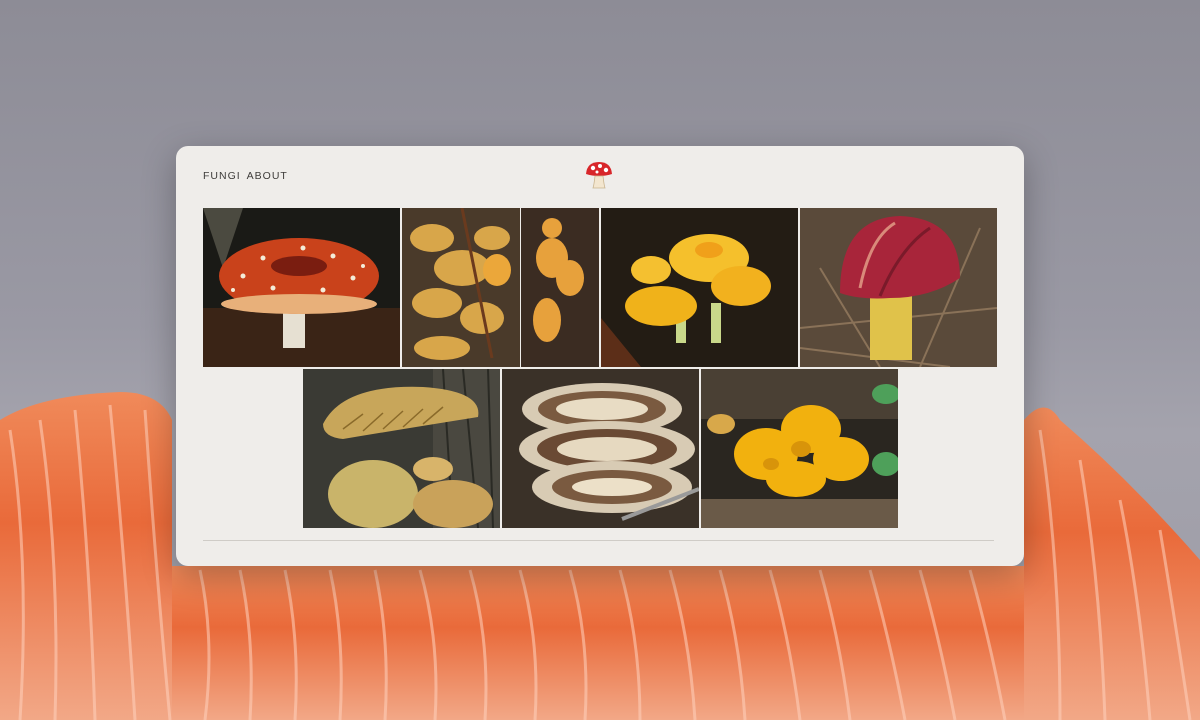 This screenshot has height=720, width=1200. I want to click on photo-witches-butter, so click(799, 448).